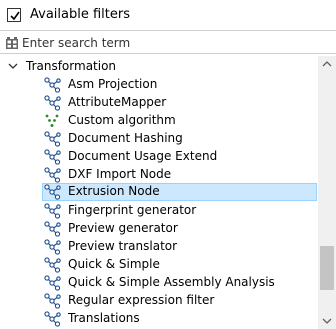  Describe the element at coordinates (327, 192) in the screenshot. I see `vertical-scrollbar` at that location.